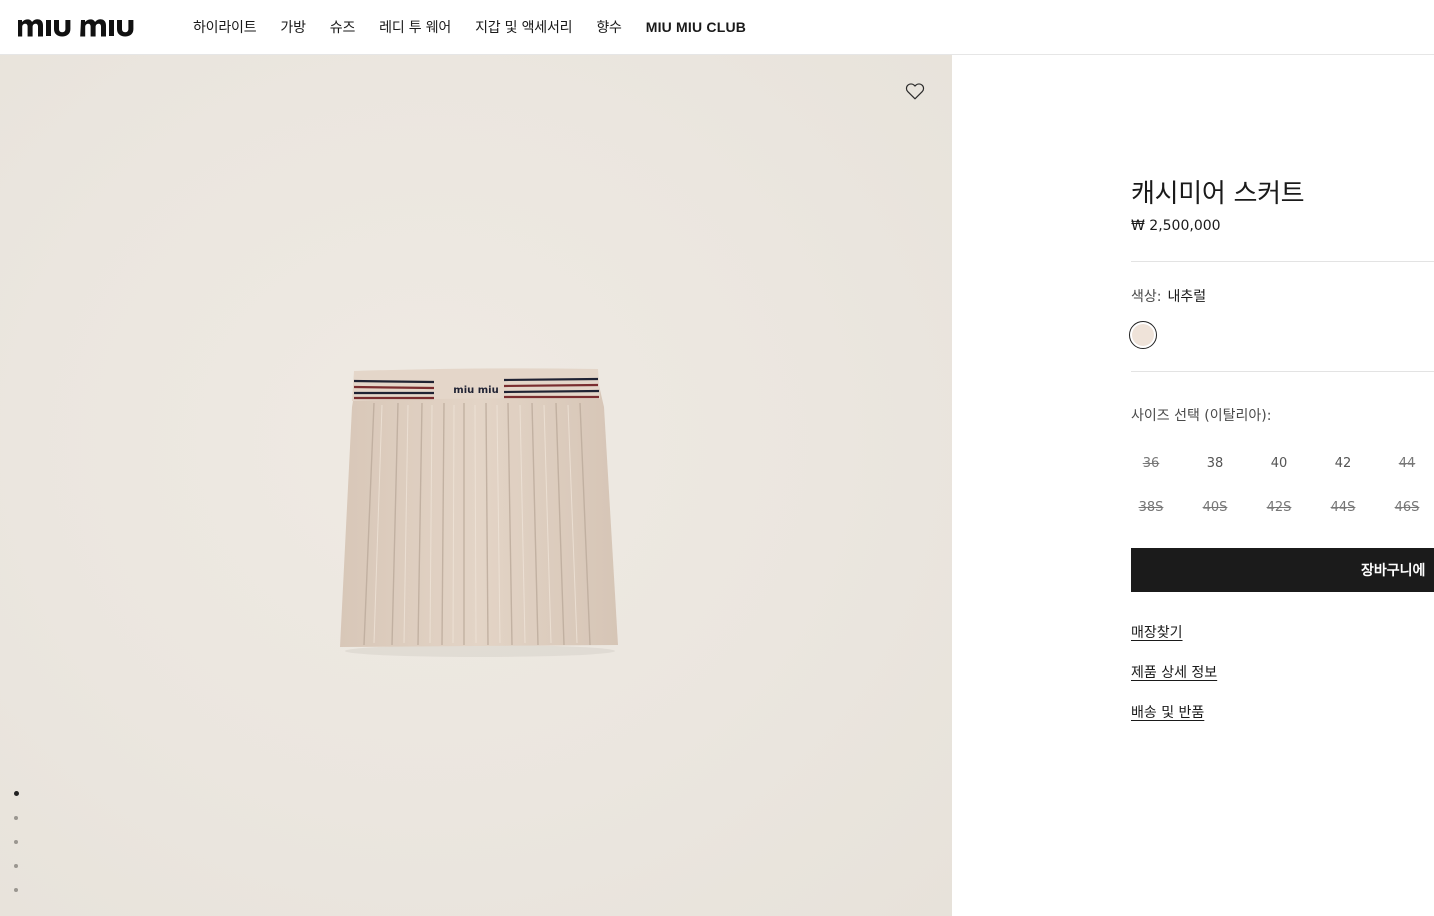  I want to click on color-value: 내추럴, so click(1187, 297).